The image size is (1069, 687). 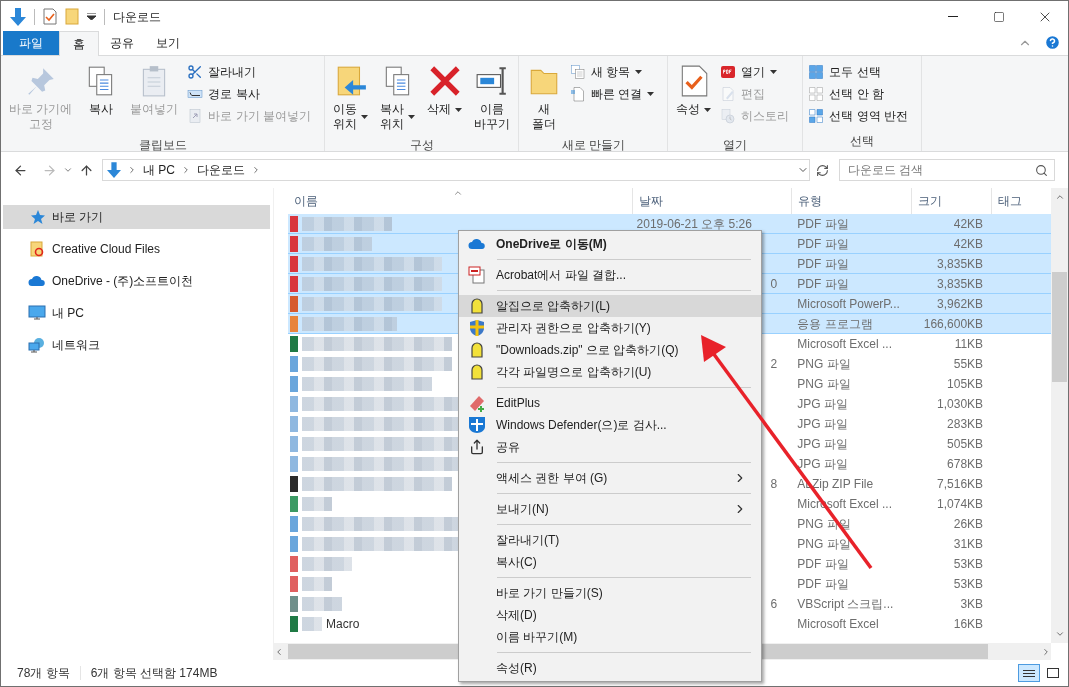 I want to click on file-size: 31KB, so click(x=968, y=544).